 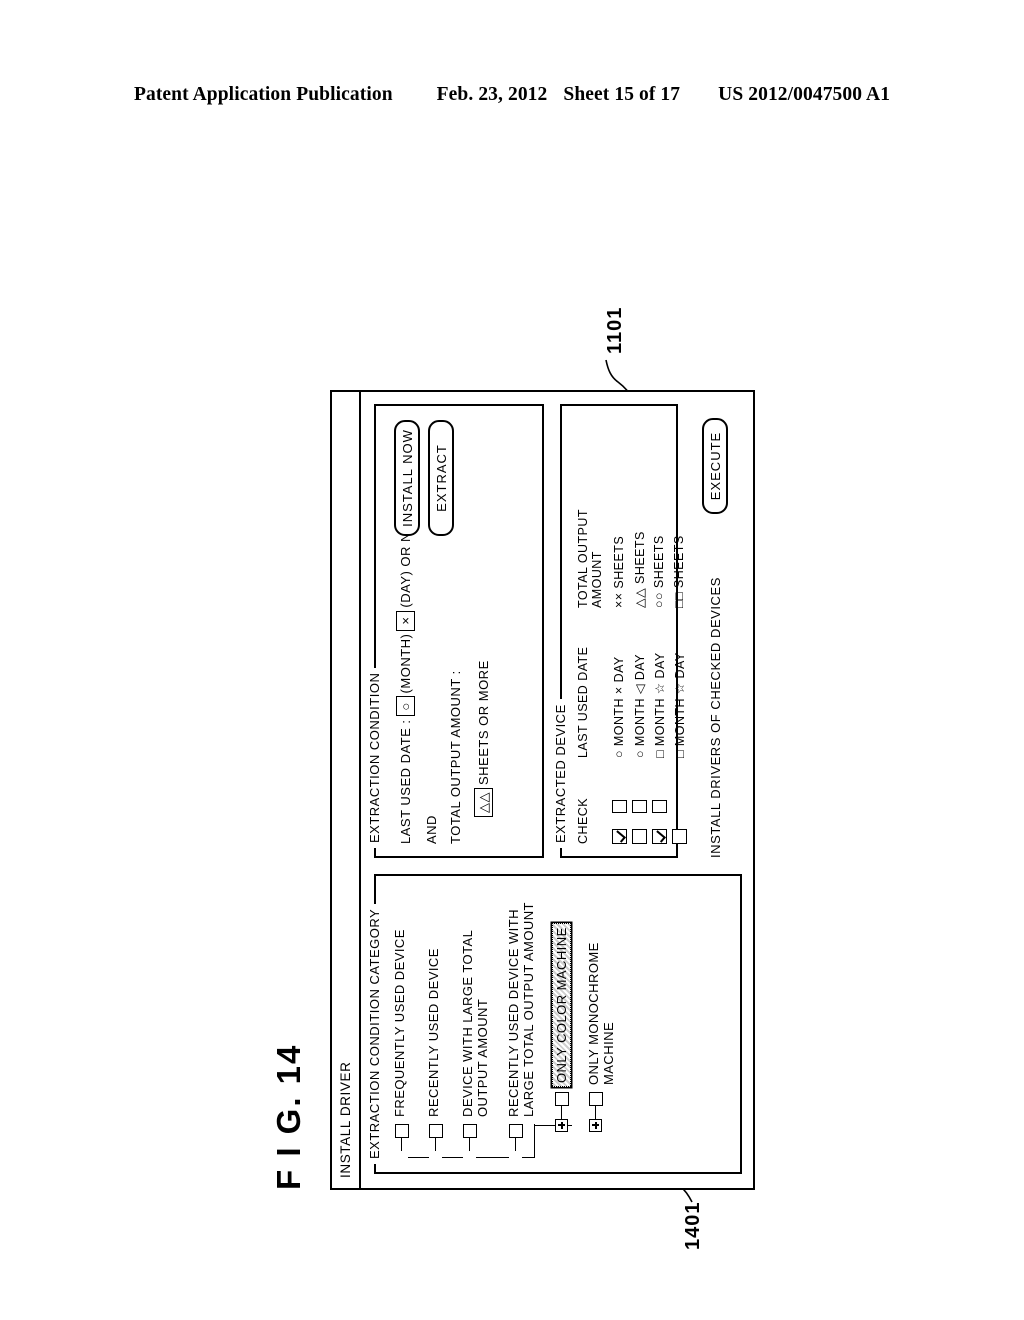 I want to click on tree-item-label: ONLY COLOR MACHINE, so click(x=561, y=1005).